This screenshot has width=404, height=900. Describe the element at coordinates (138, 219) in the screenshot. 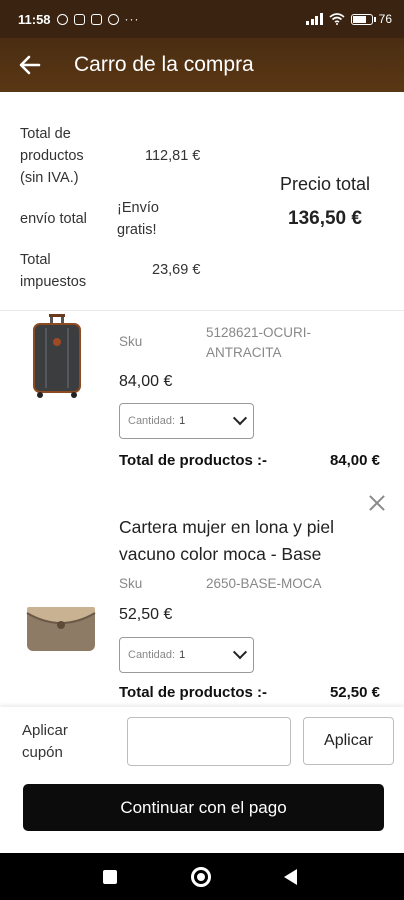

I see `shipping-value: ¡Envío gratis!` at that location.